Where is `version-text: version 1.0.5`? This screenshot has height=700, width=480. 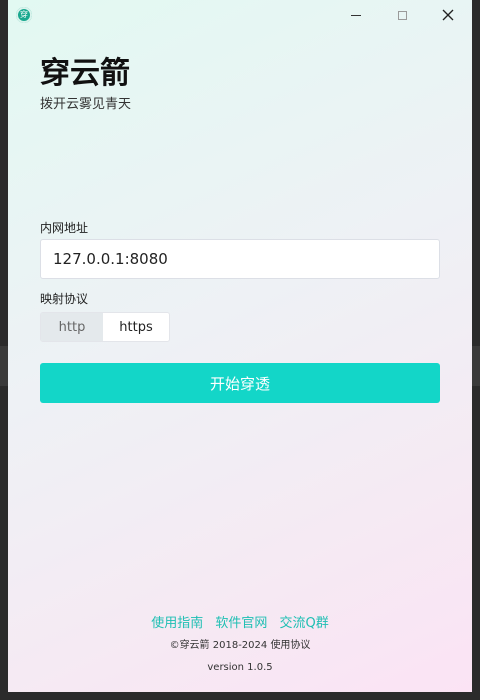 version-text: version 1.0.5 is located at coordinates (240, 667).